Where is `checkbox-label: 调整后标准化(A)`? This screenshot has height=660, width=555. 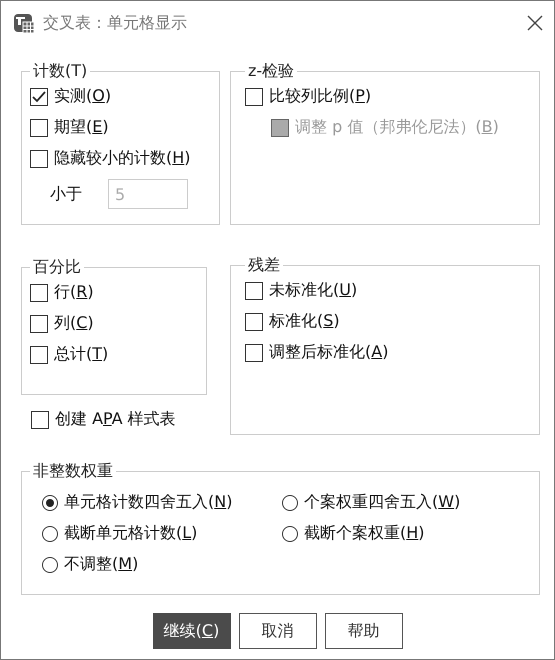 checkbox-label: 调整后标准化(A) is located at coordinates (328, 352).